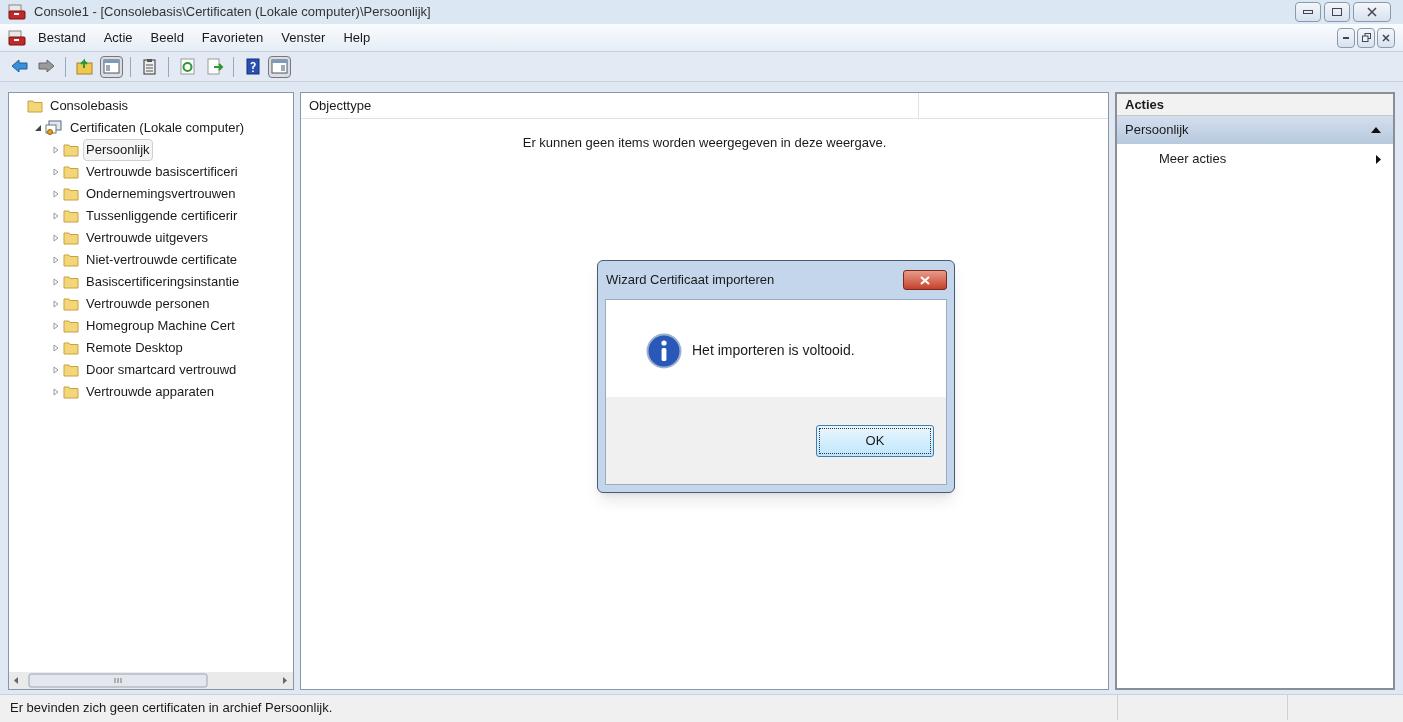  I want to click on tree-item: Certificaten (Lokale computer), so click(157, 128).